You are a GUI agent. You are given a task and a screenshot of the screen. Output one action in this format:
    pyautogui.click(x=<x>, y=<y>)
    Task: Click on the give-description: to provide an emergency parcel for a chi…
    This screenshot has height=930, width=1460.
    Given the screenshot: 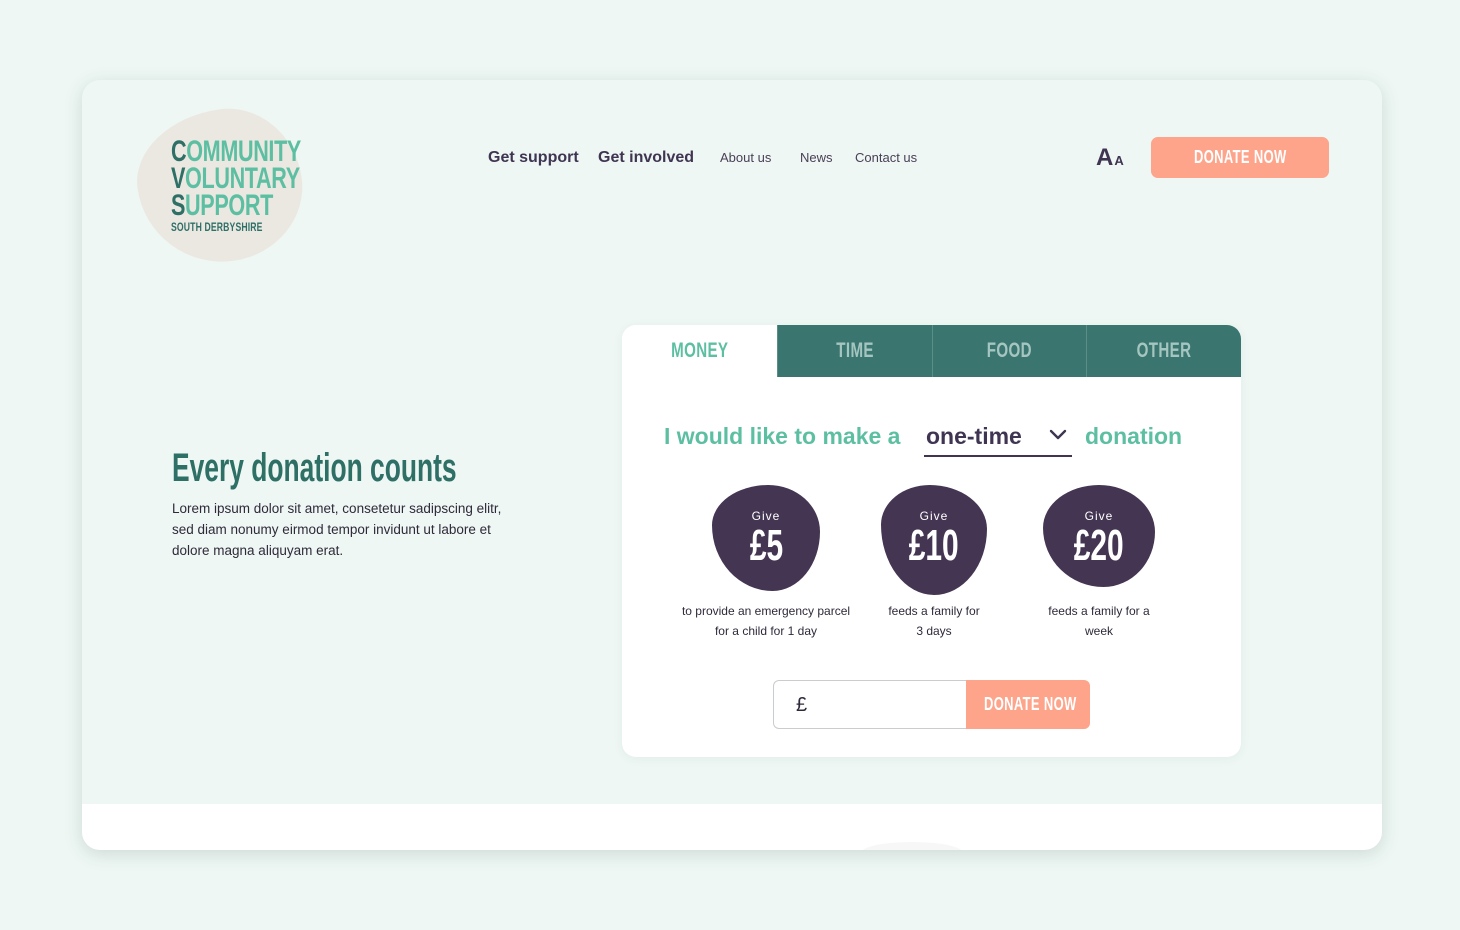 What is the action you would take?
    pyautogui.click(x=766, y=621)
    